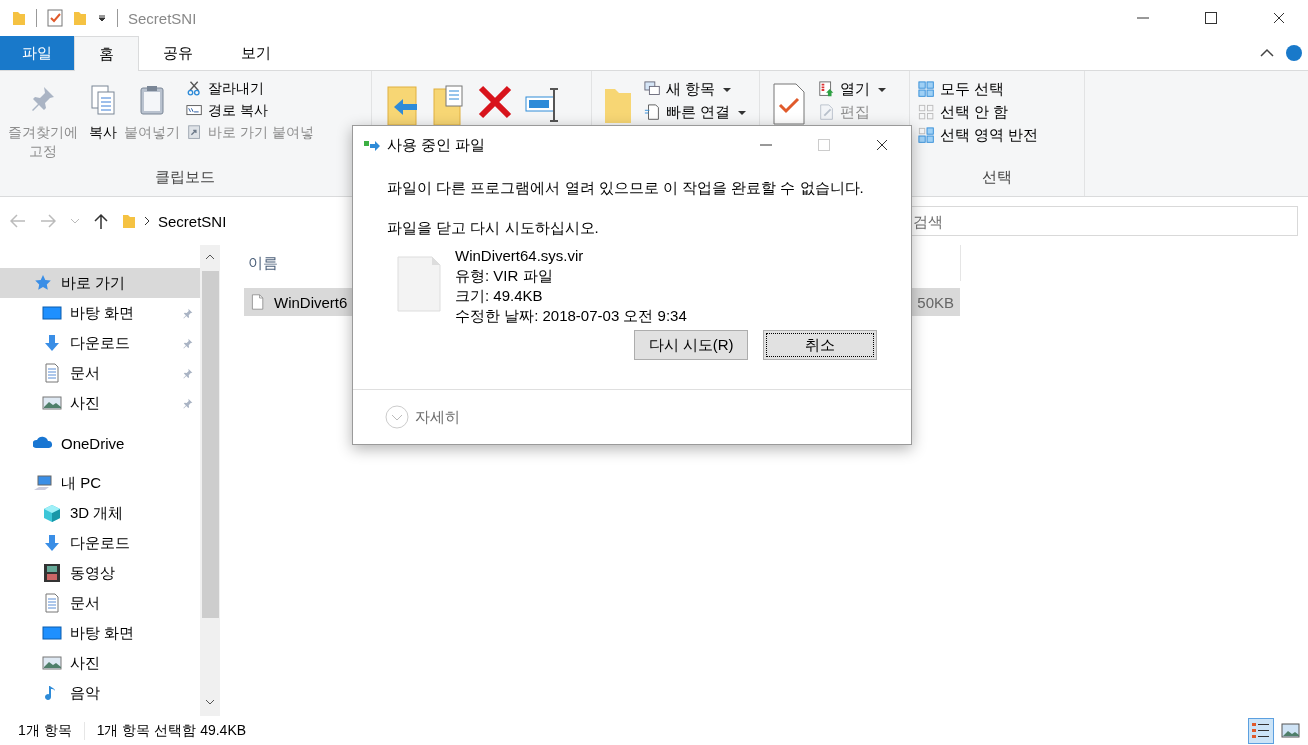 This screenshot has width=1308, height=745. I want to click on view-button, so click(1261, 731).